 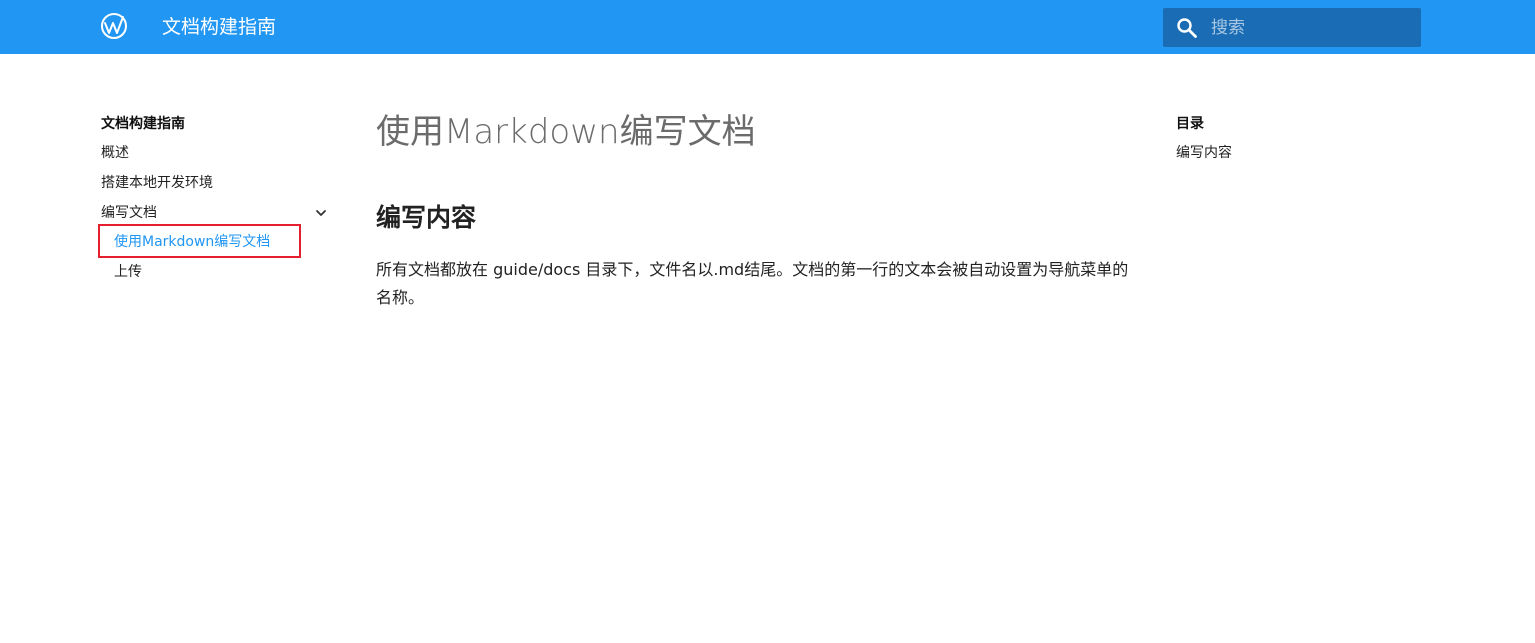 I want to click on sidebar-item-write-docs: 编写文档, so click(x=129, y=213).